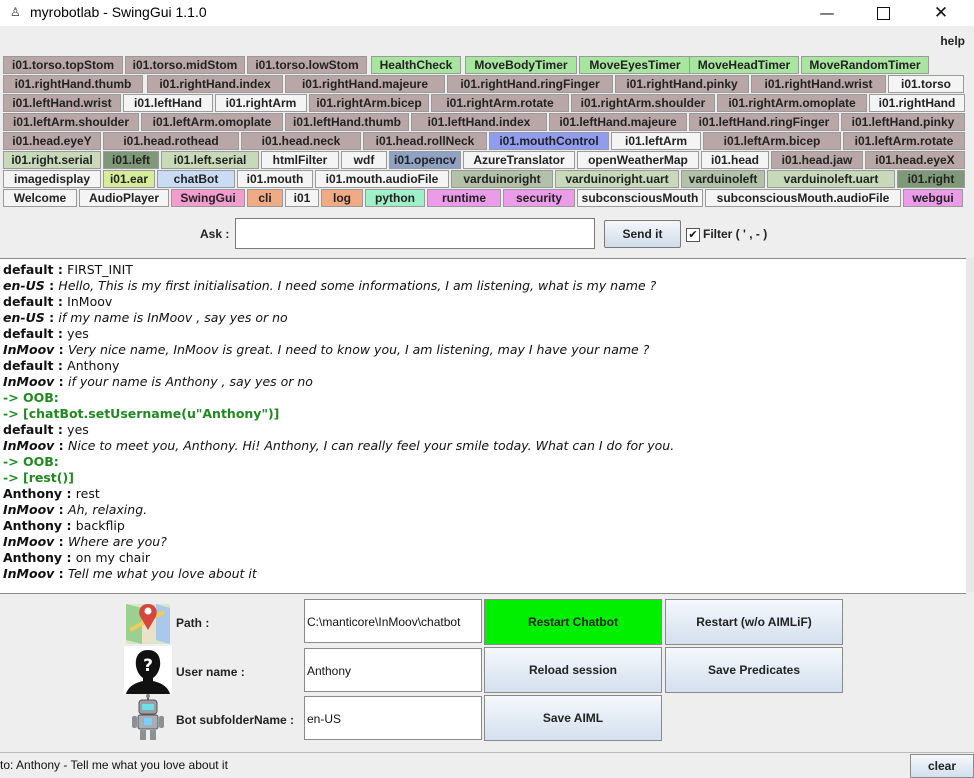 The width and height of the screenshot is (974, 778). Describe the element at coordinates (63, 65) in the screenshot. I see `tab-i01-torso-topstom: i01.torso.topStom` at that location.